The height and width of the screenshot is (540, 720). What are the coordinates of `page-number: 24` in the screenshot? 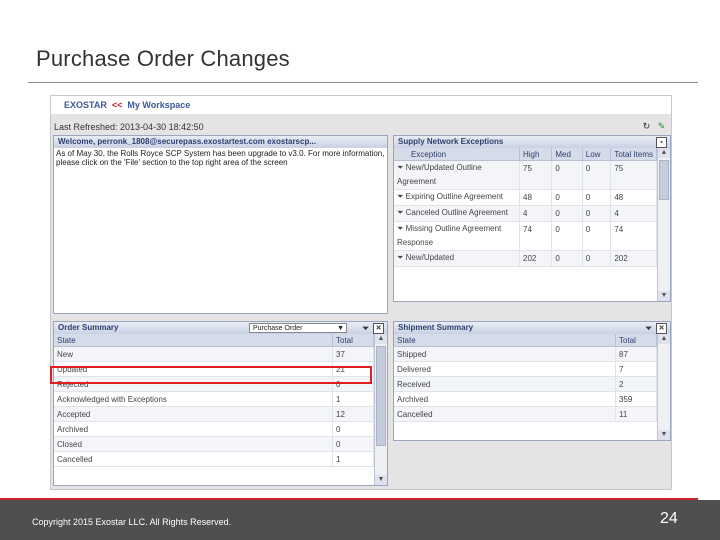 It's located at (669, 518).